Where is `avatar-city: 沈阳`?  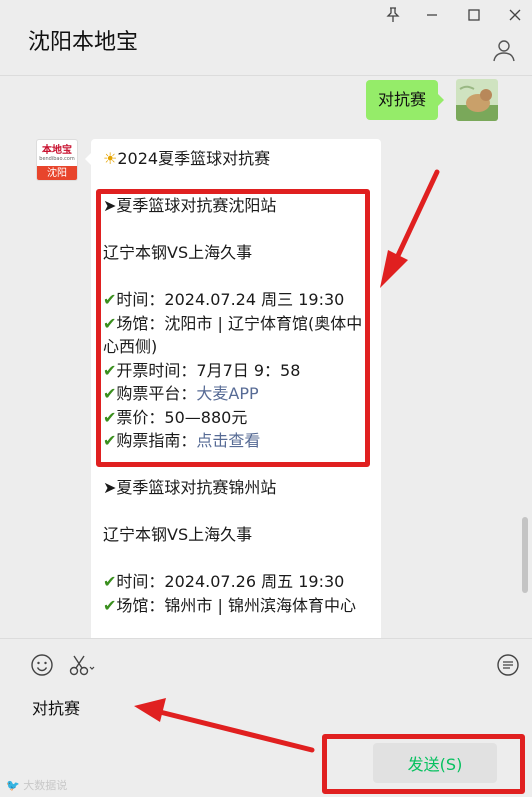 avatar-city: 沈阳 is located at coordinates (57, 173).